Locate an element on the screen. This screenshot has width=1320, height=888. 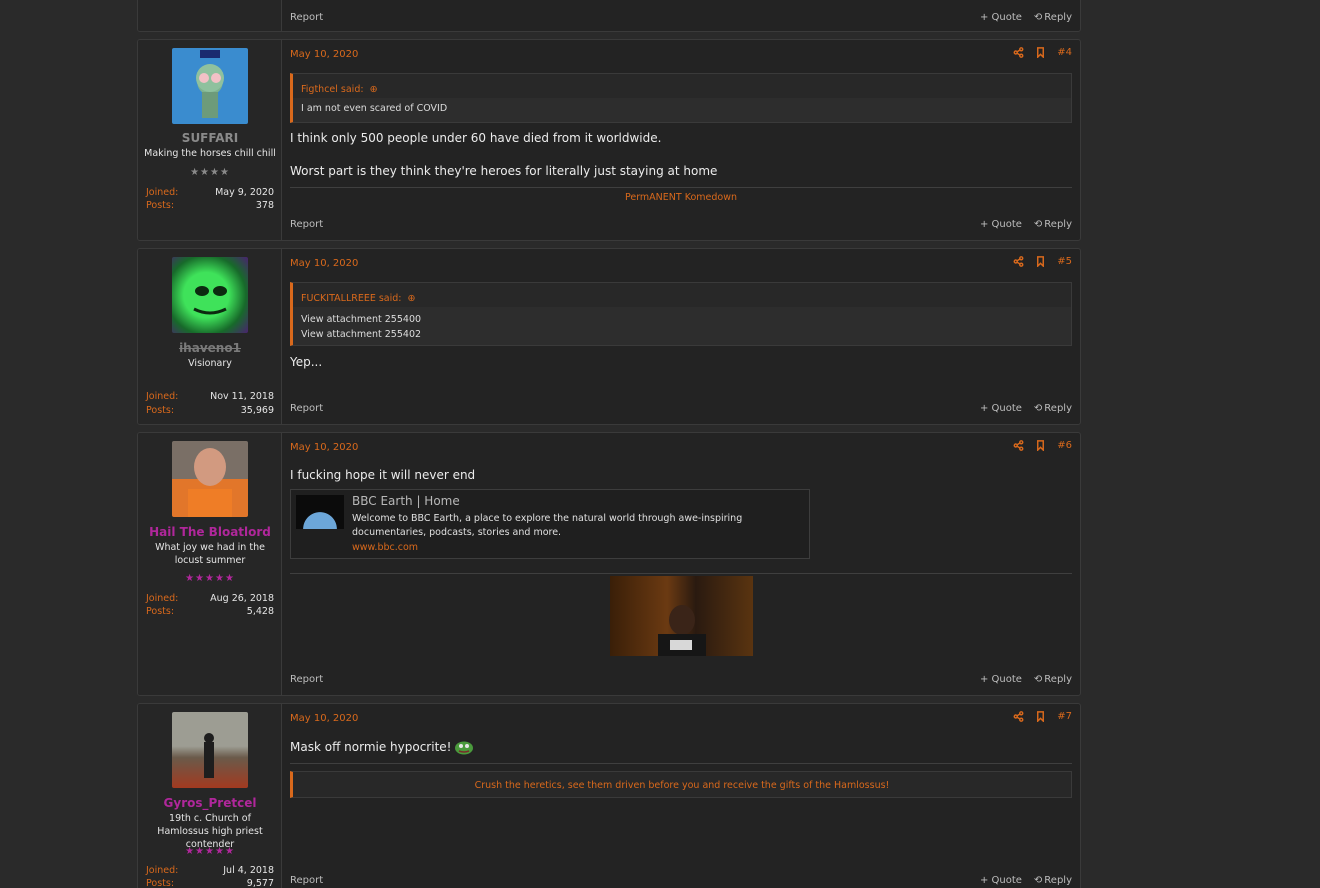
username: SUFFARI is located at coordinates (210, 138).